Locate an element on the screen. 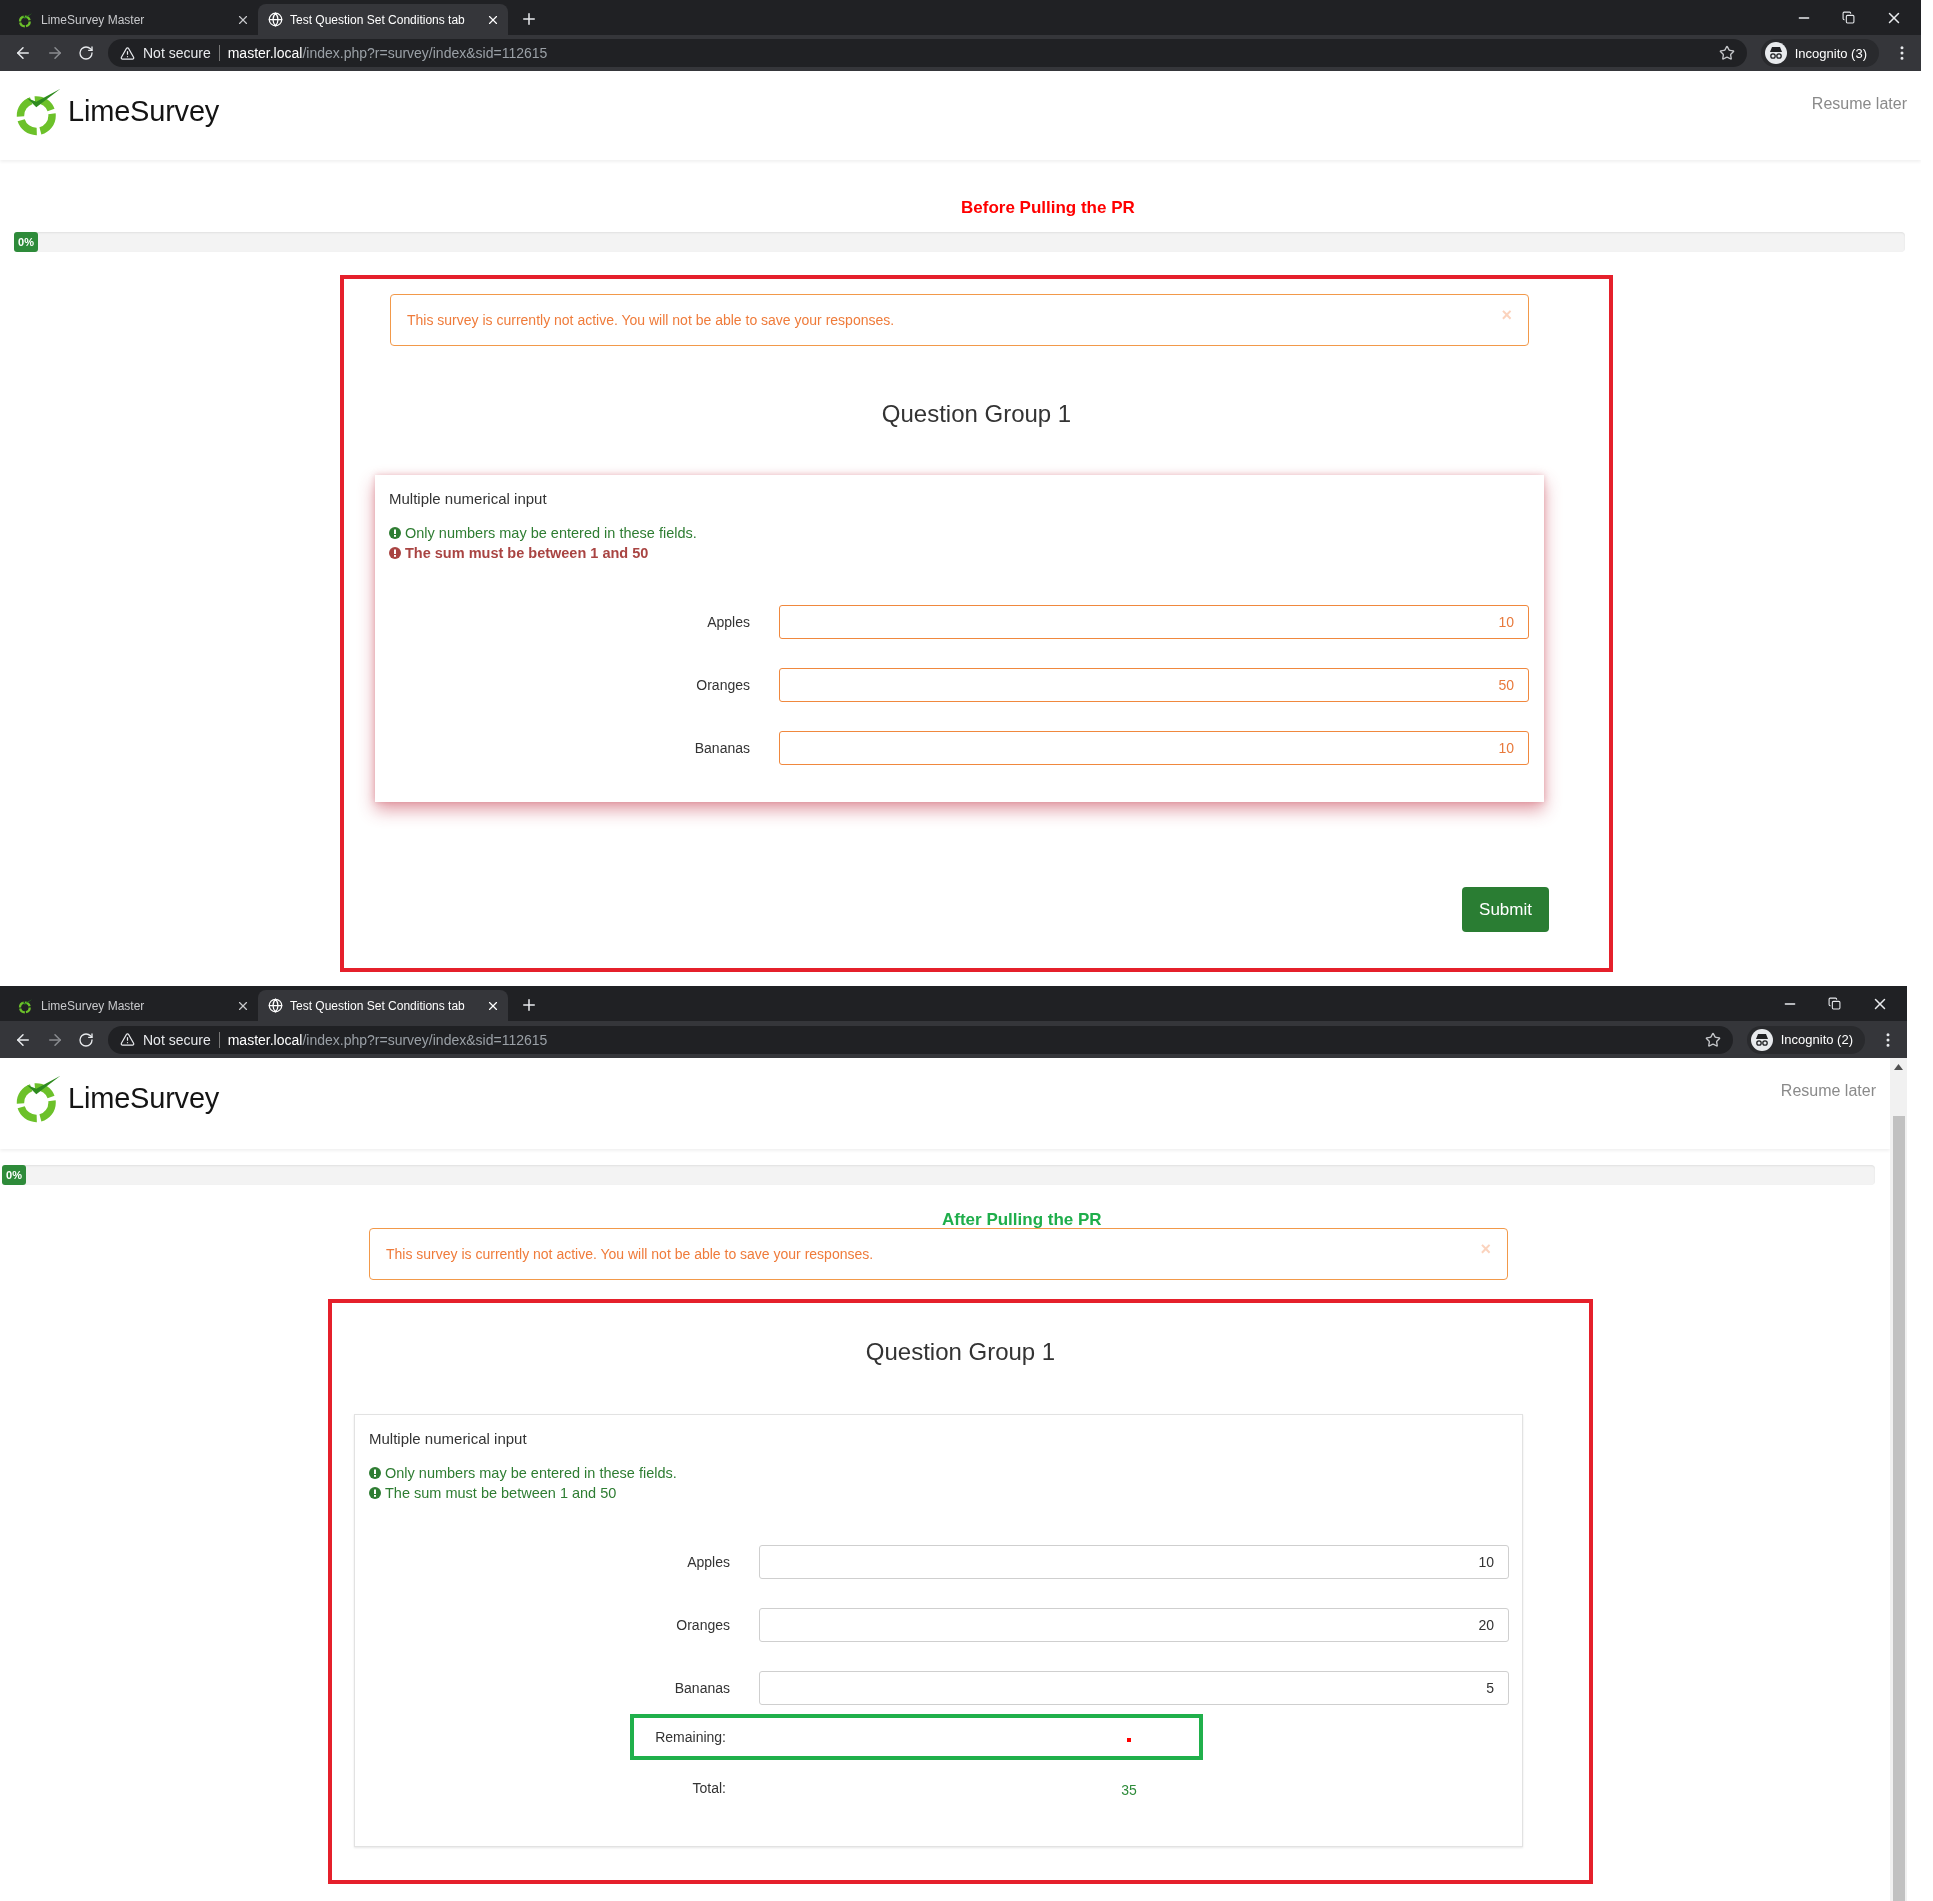 Image resolution: width=1933 pixels, height=1901 pixels. scrollbar is located at coordinates (1898, 1479).